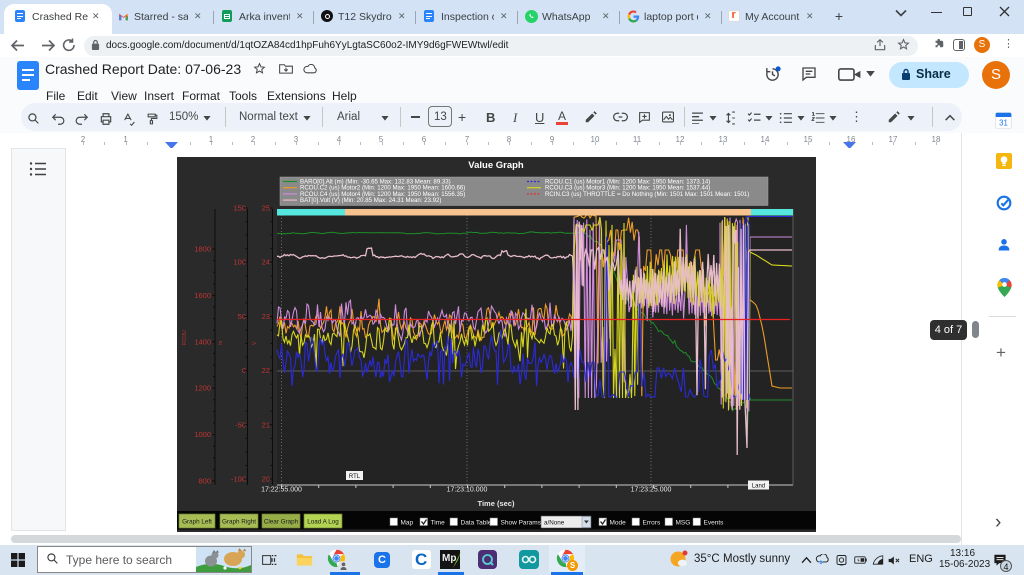 Image resolution: width=1024 pixels, height=575 pixels. What do you see at coordinates (521, 523) in the screenshot?
I see `svg-text: Show Params` at bounding box center [521, 523].